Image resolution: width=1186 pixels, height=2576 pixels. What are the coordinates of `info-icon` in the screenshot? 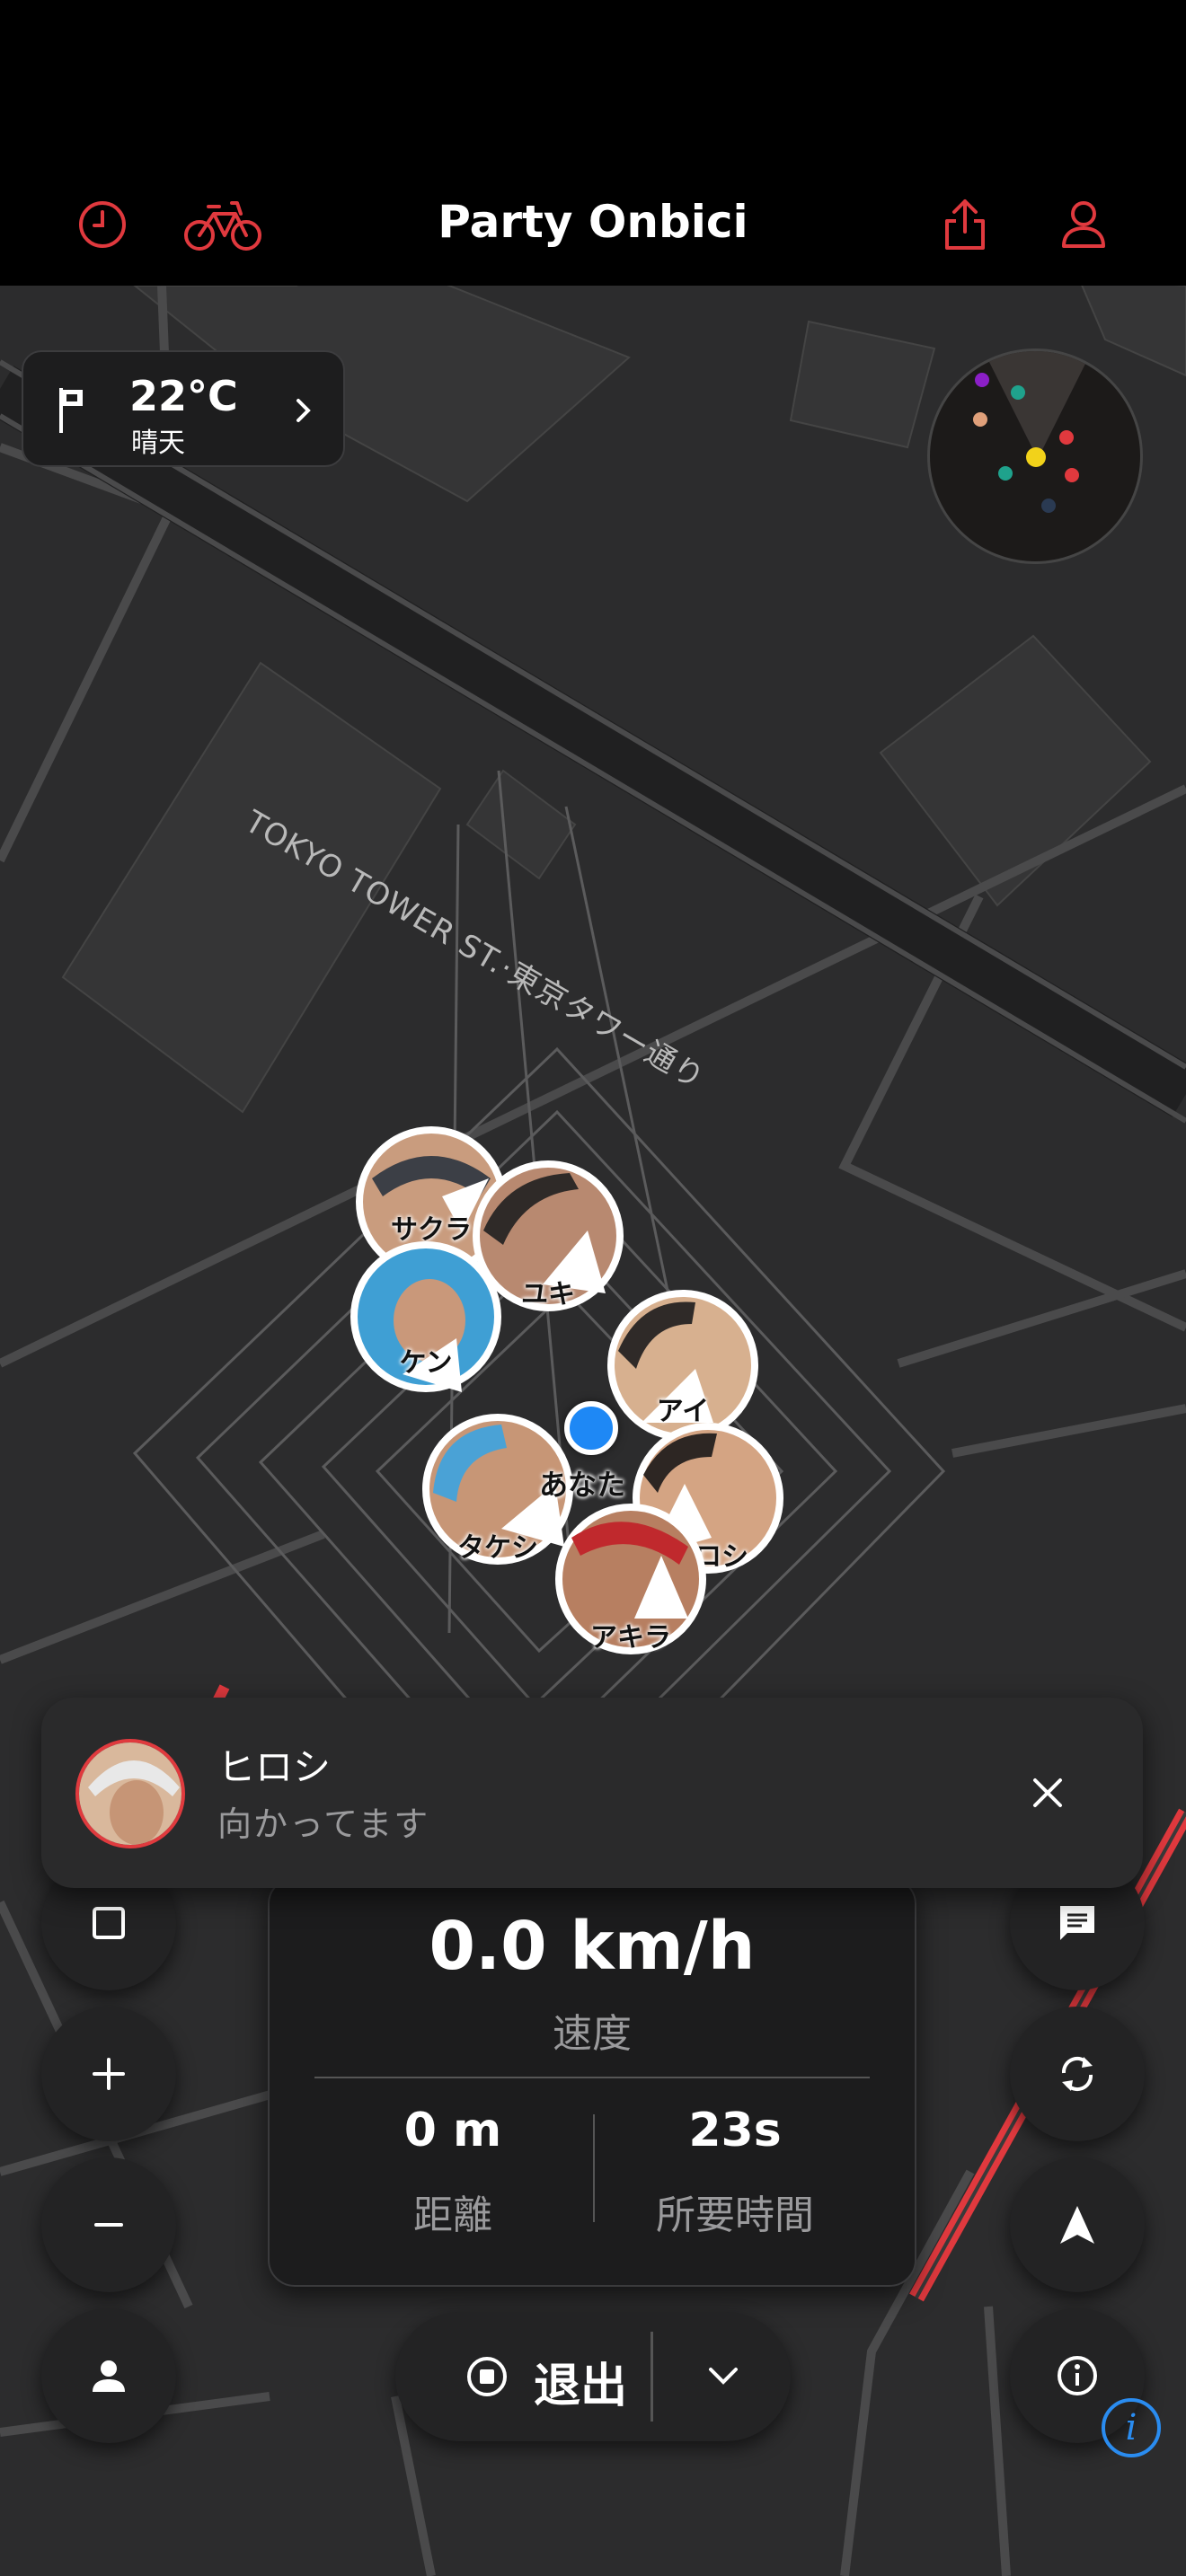 It's located at (1077, 2375).